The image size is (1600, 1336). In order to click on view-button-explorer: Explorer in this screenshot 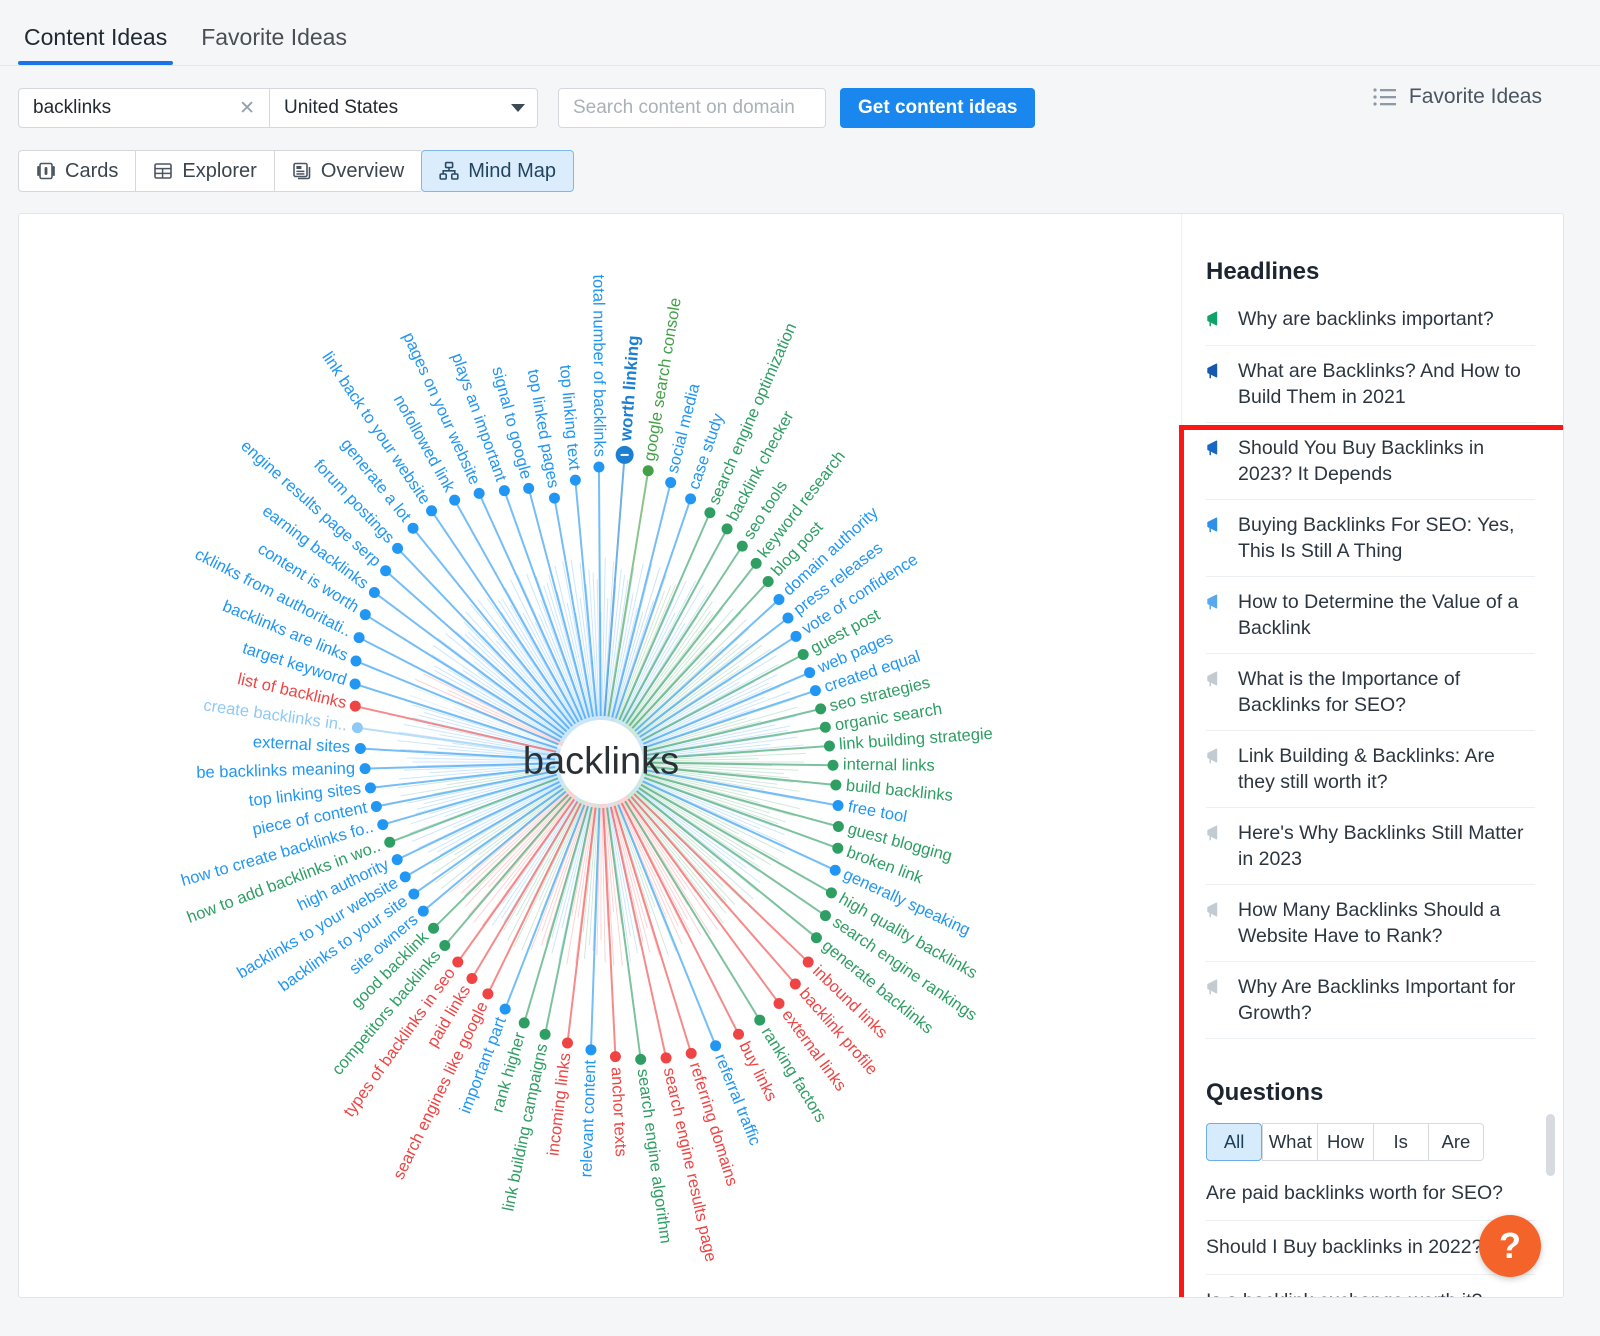, I will do `click(204, 171)`.